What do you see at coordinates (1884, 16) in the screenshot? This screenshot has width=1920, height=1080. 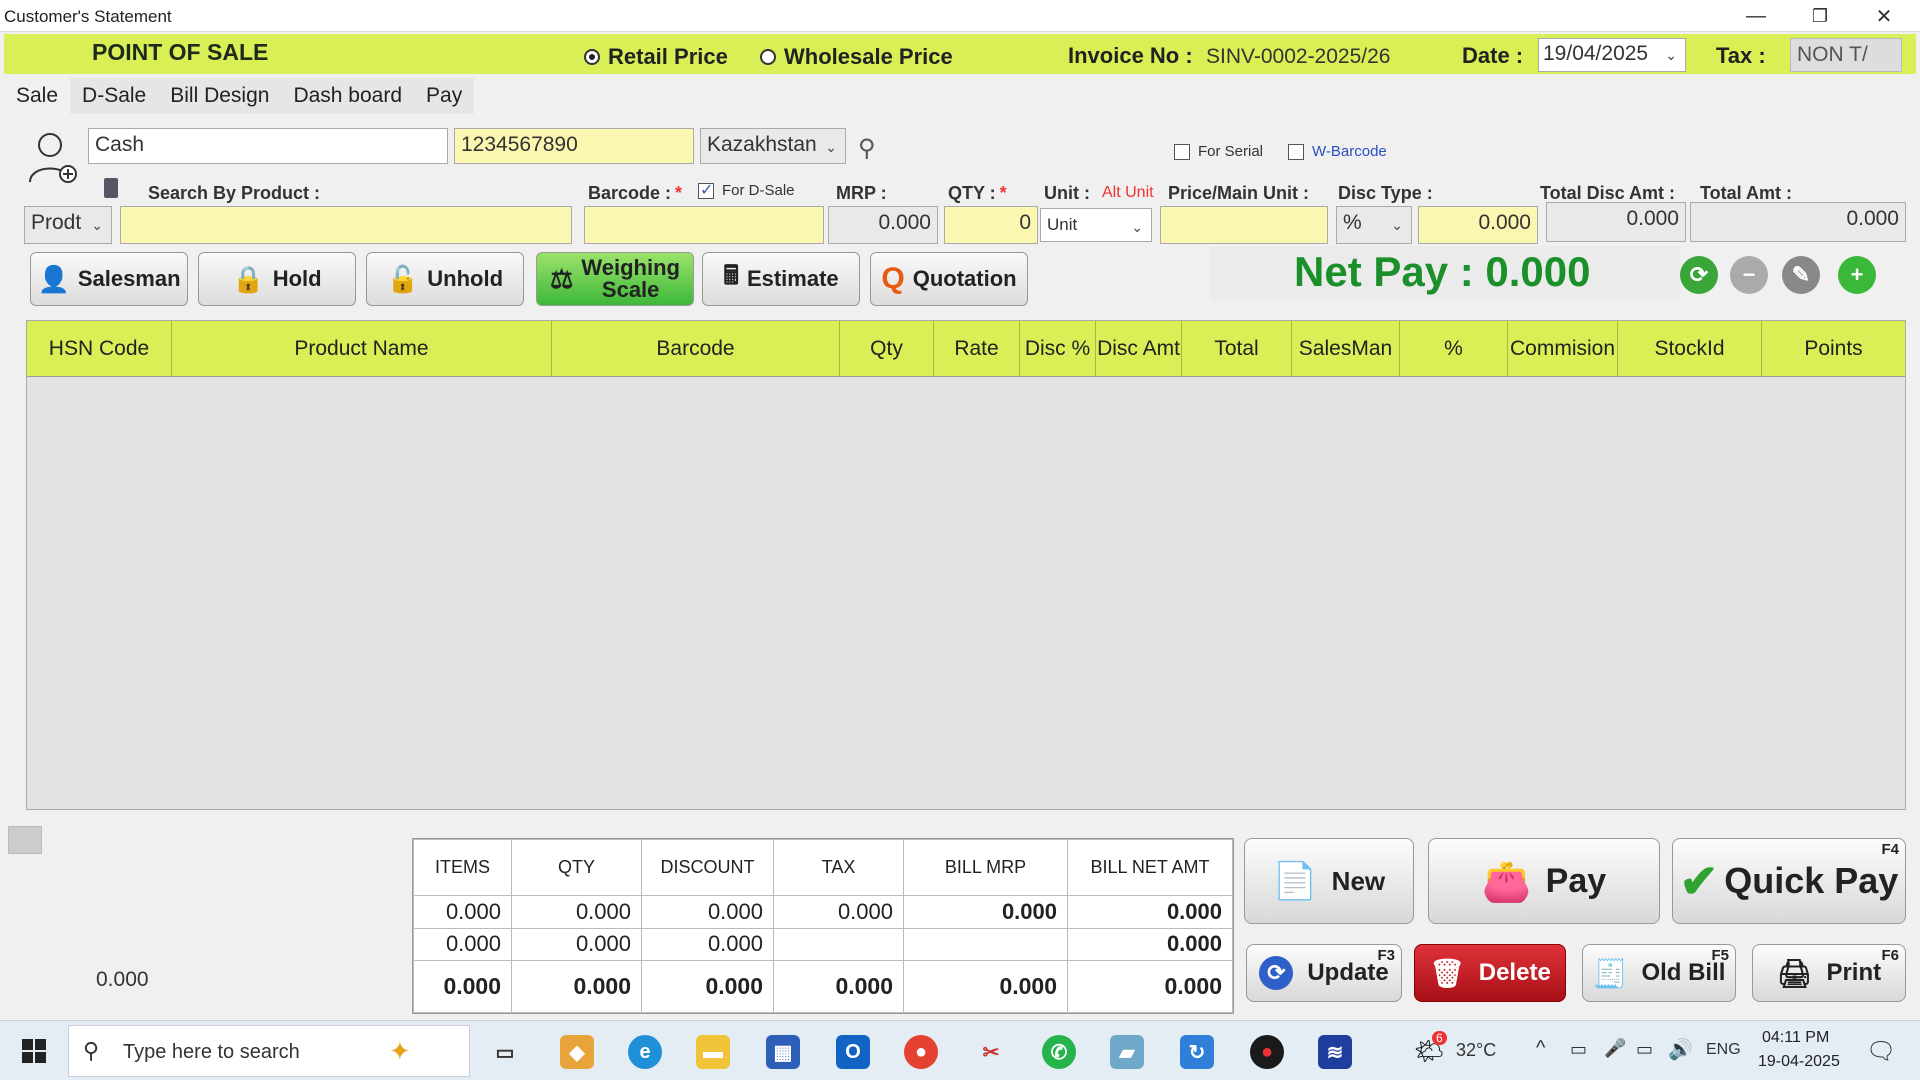 I see `close-button: ✕` at bounding box center [1884, 16].